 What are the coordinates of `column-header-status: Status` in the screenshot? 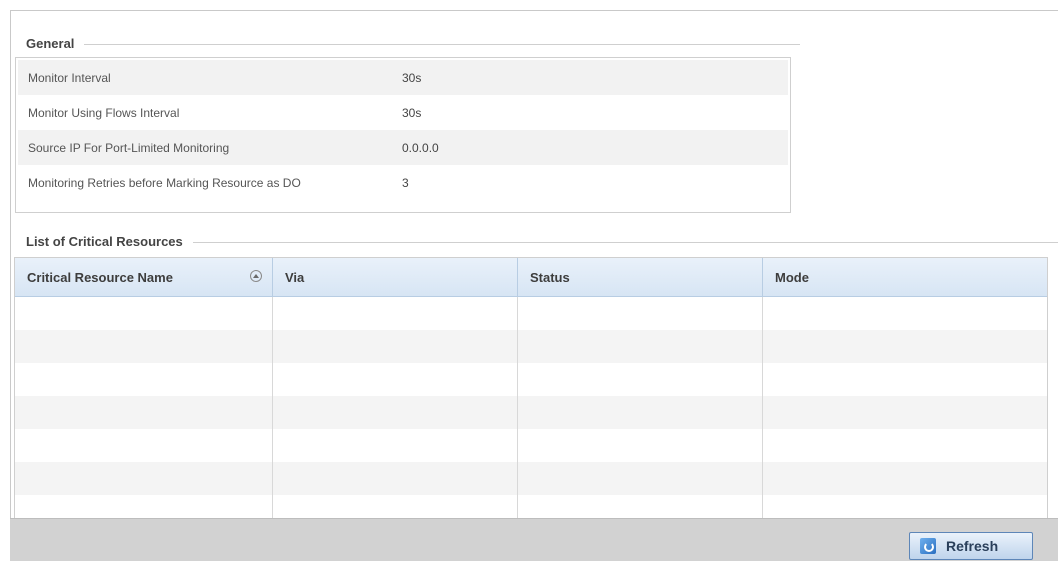 It's located at (640, 277).